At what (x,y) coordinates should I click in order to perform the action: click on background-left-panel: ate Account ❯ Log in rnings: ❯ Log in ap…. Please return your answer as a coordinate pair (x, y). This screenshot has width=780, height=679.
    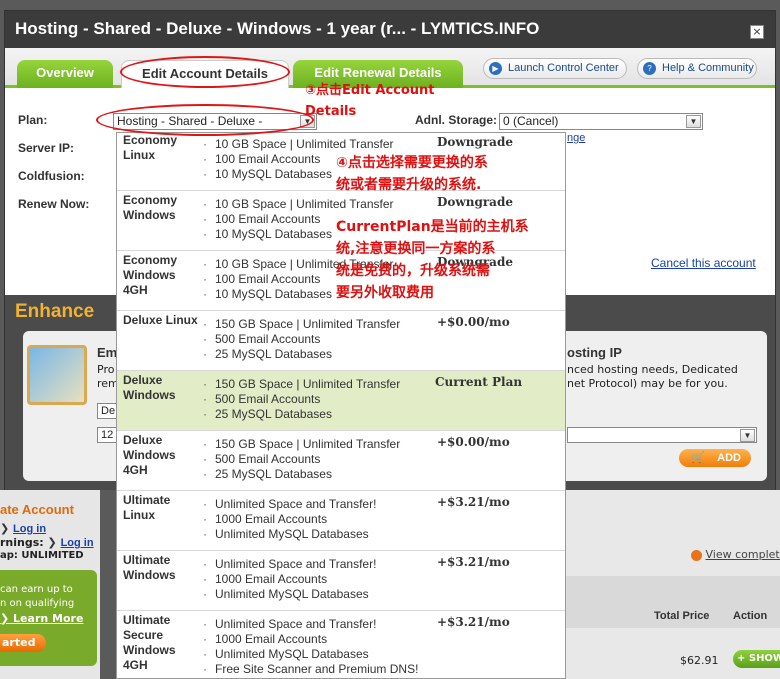
    Looking at the image, I should click on (50, 584).